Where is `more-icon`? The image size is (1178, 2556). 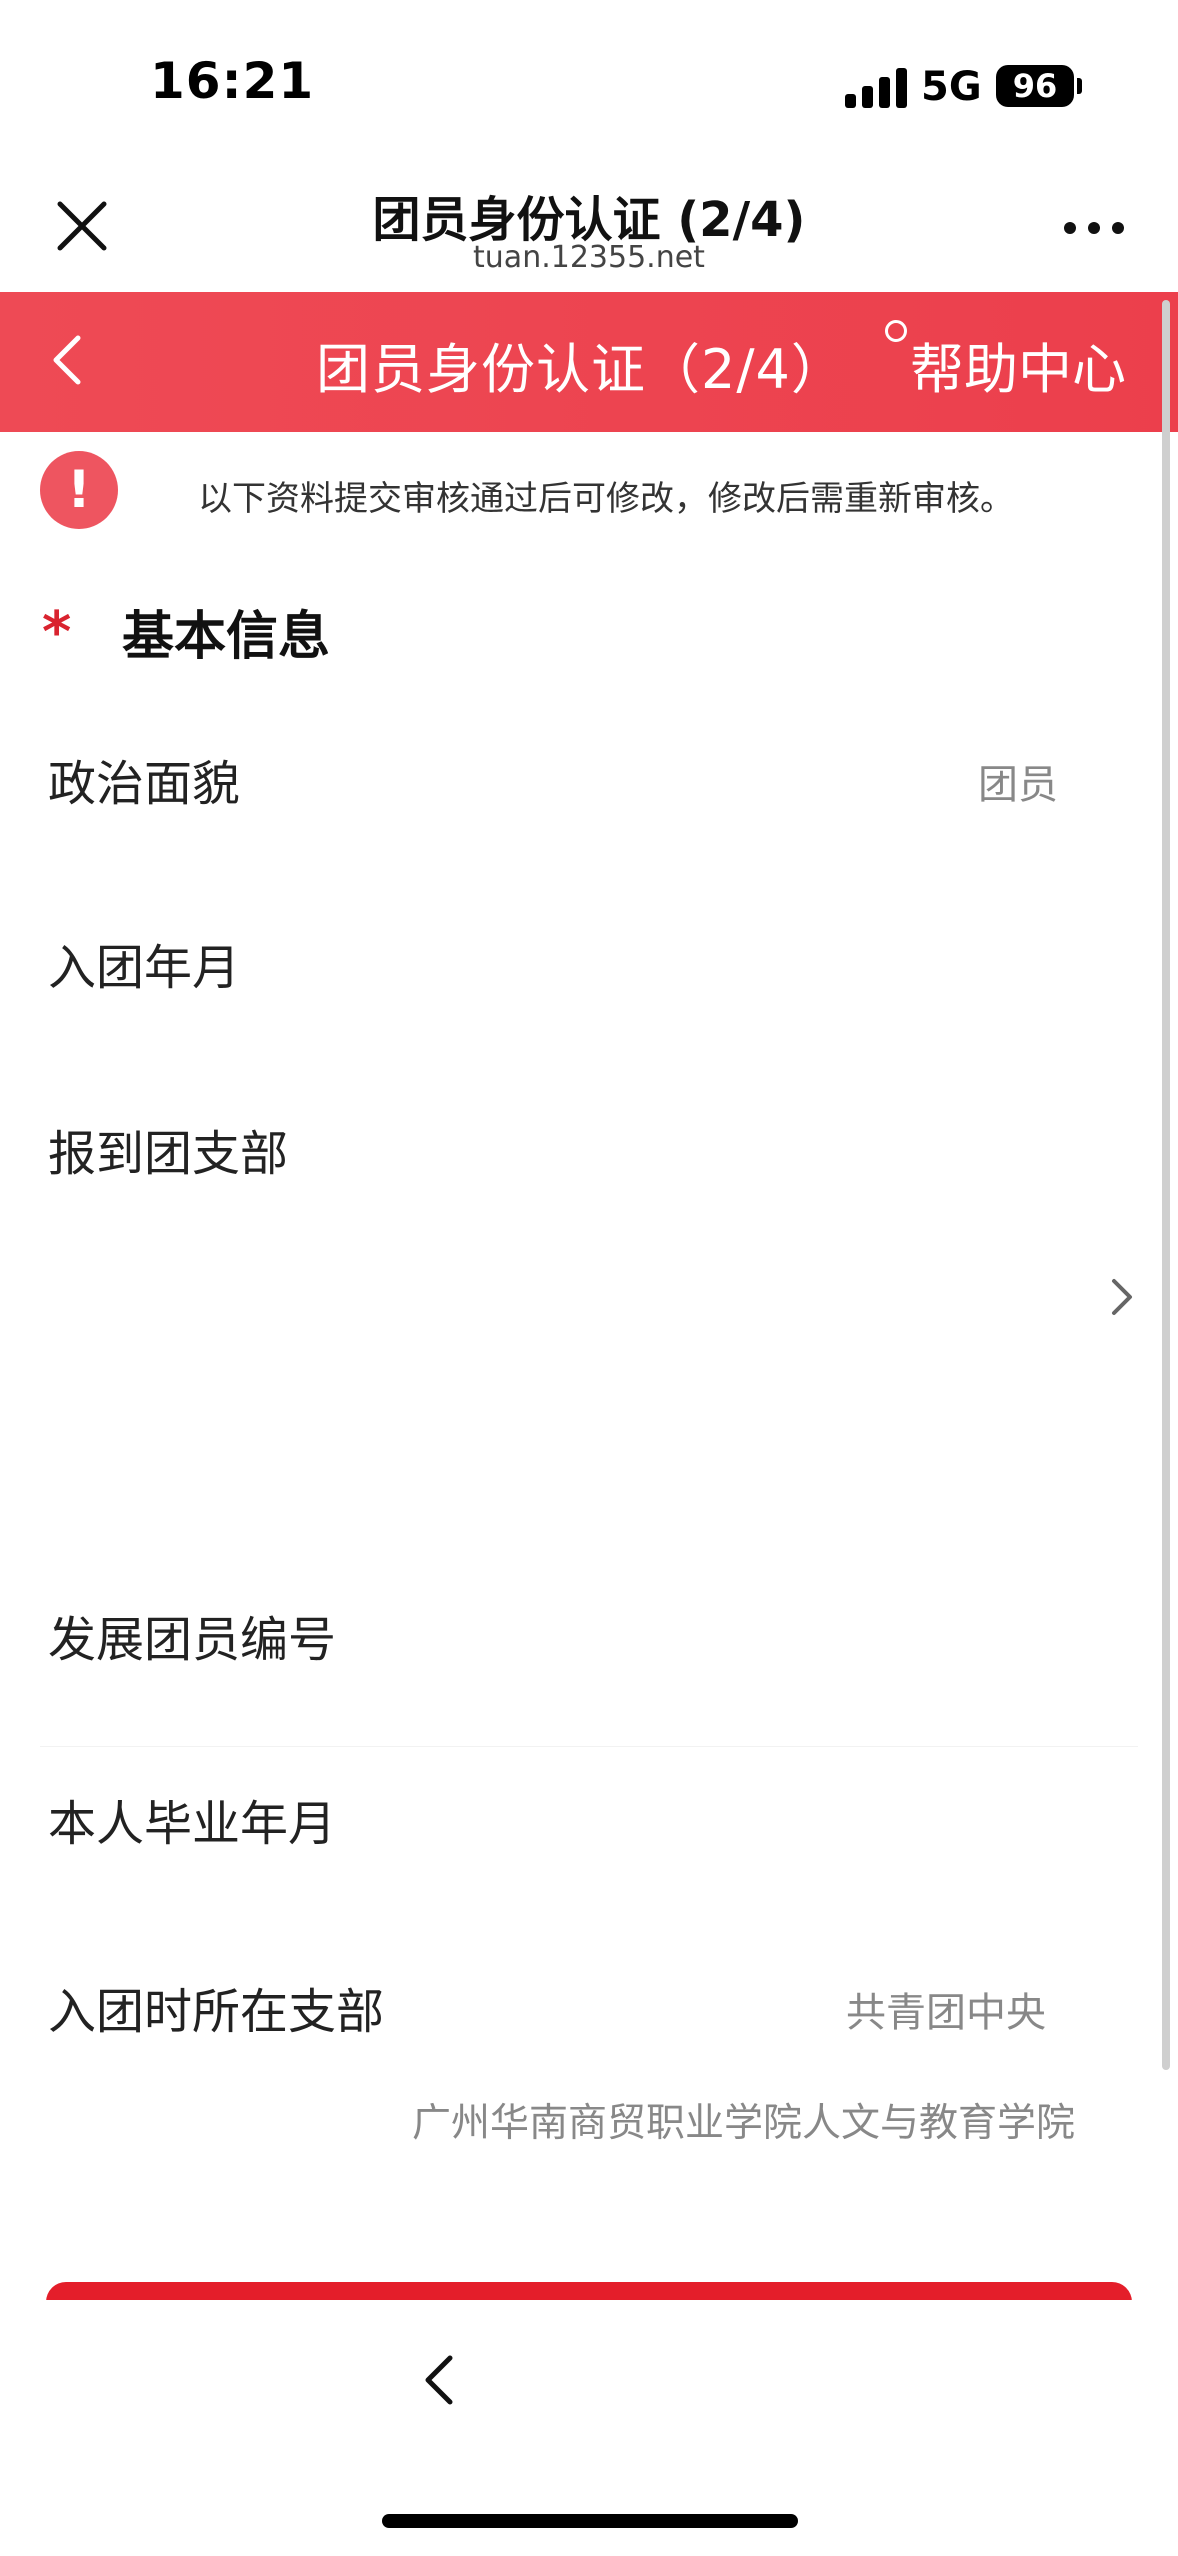 more-icon is located at coordinates (1094, 229).